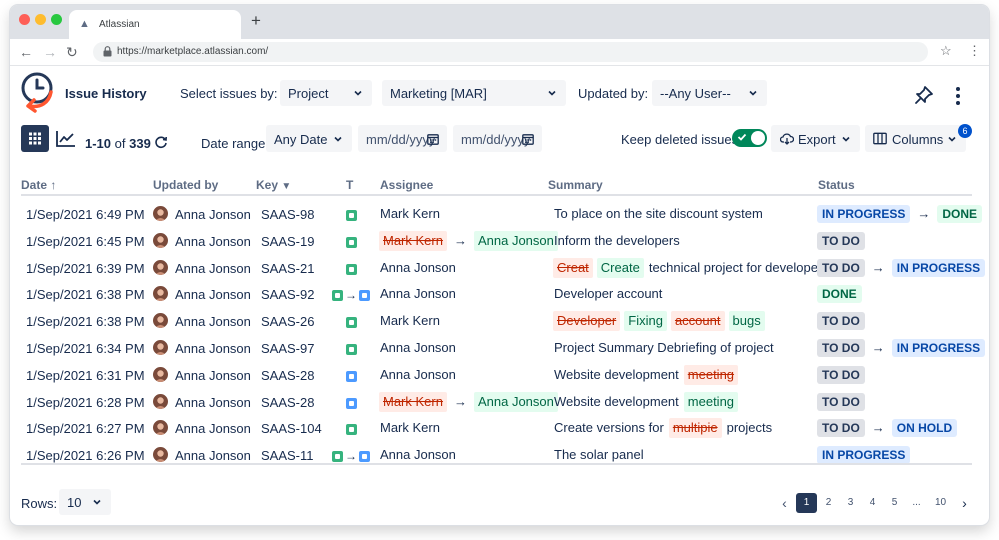 The height and width of the screenshot is (540, 999). I want to click on date-range-dropdown: Any Date, so click(309, 138).